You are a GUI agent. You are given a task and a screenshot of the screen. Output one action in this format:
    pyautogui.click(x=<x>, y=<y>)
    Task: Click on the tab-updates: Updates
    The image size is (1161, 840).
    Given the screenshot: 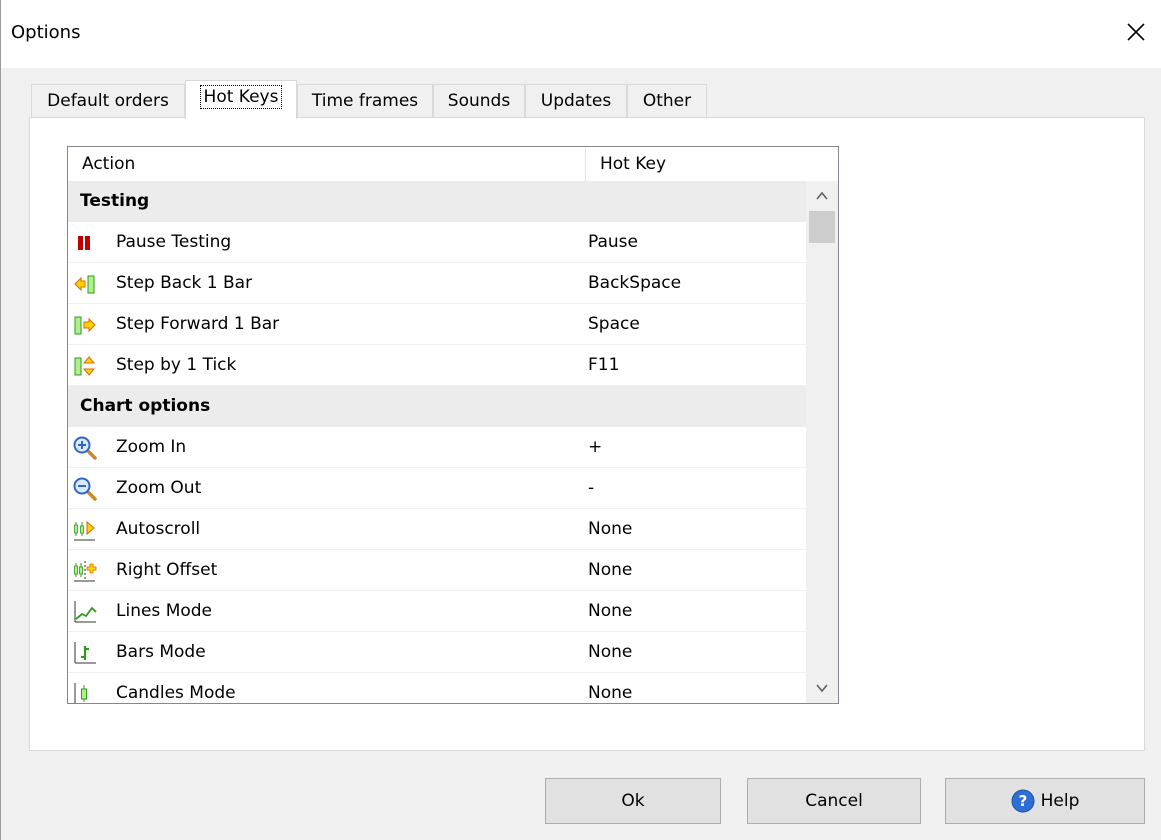 What is the action you would take?
    pyautogui.click(x=576, y=101)
    